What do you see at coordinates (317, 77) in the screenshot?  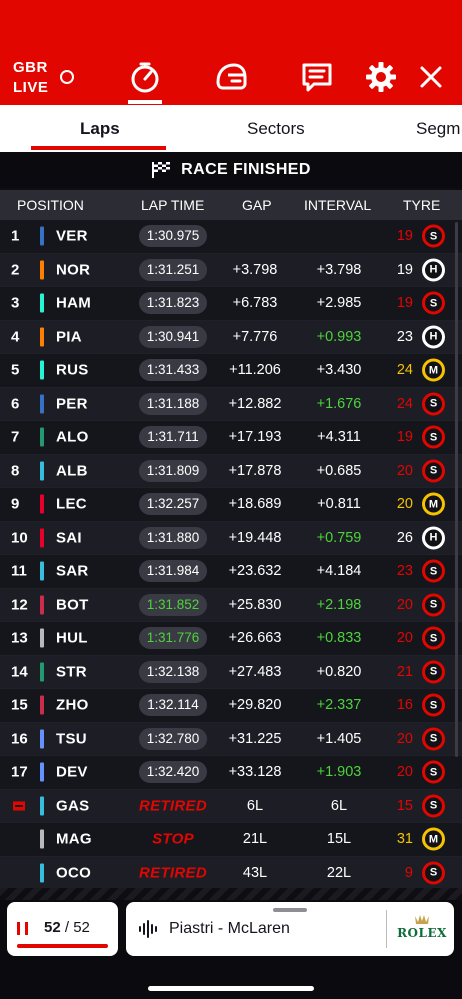 I see `radio-message-icon` at bounding box center [317, 77].